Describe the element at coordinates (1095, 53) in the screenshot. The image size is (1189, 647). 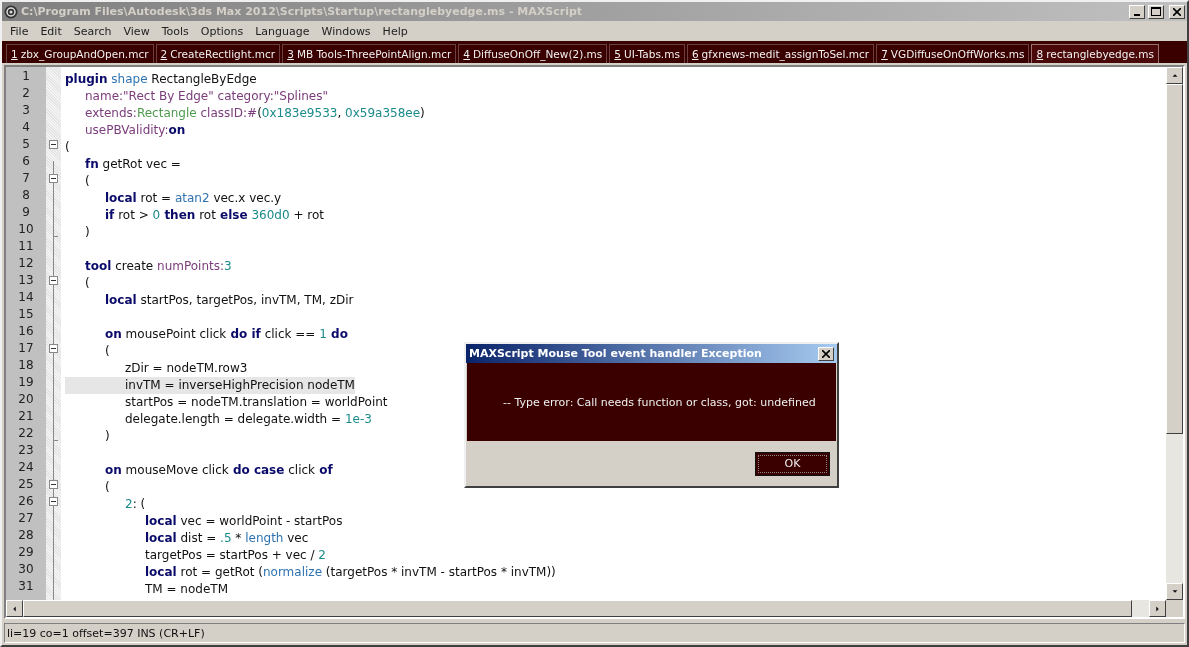
I see `file-tab: 8 rectanglebyedge.ms` at that location.